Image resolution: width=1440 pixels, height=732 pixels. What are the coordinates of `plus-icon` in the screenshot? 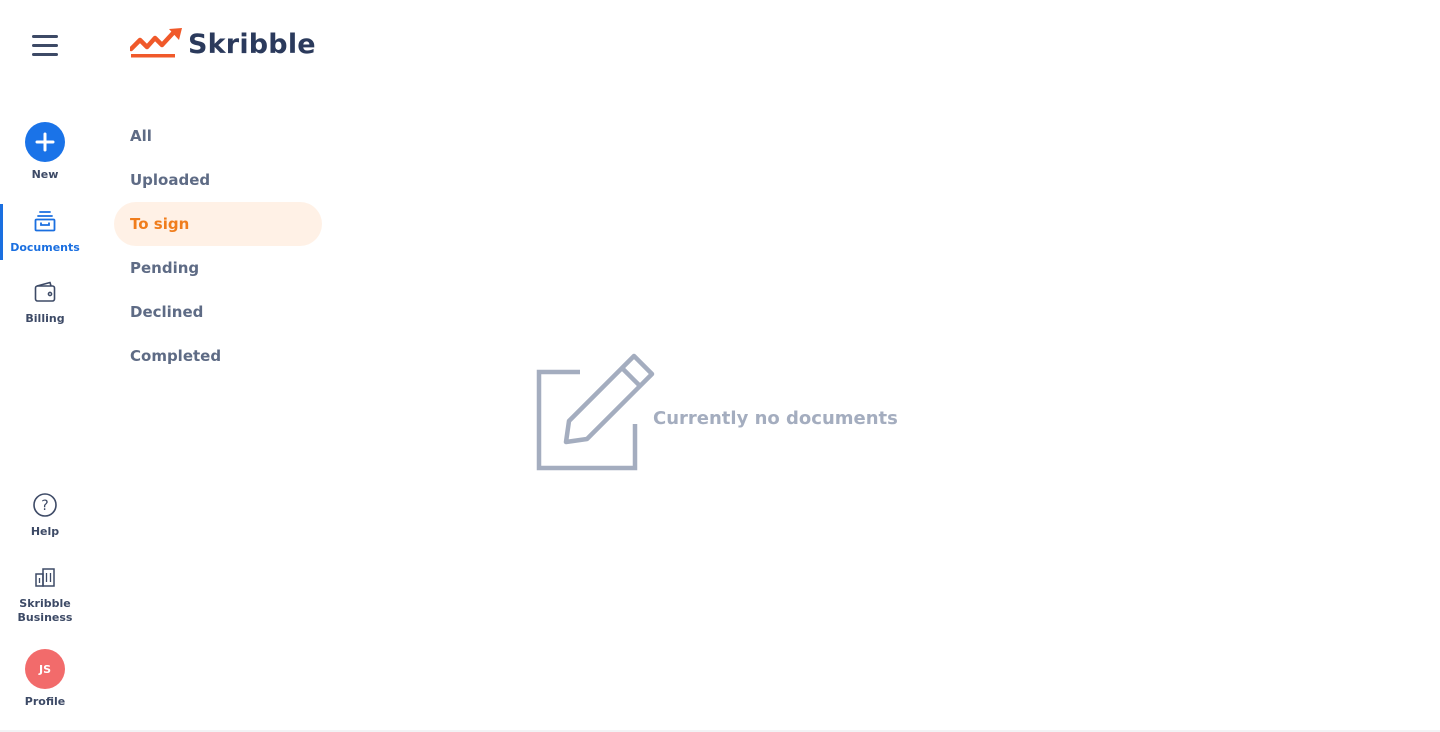 It's located at (45, 142).